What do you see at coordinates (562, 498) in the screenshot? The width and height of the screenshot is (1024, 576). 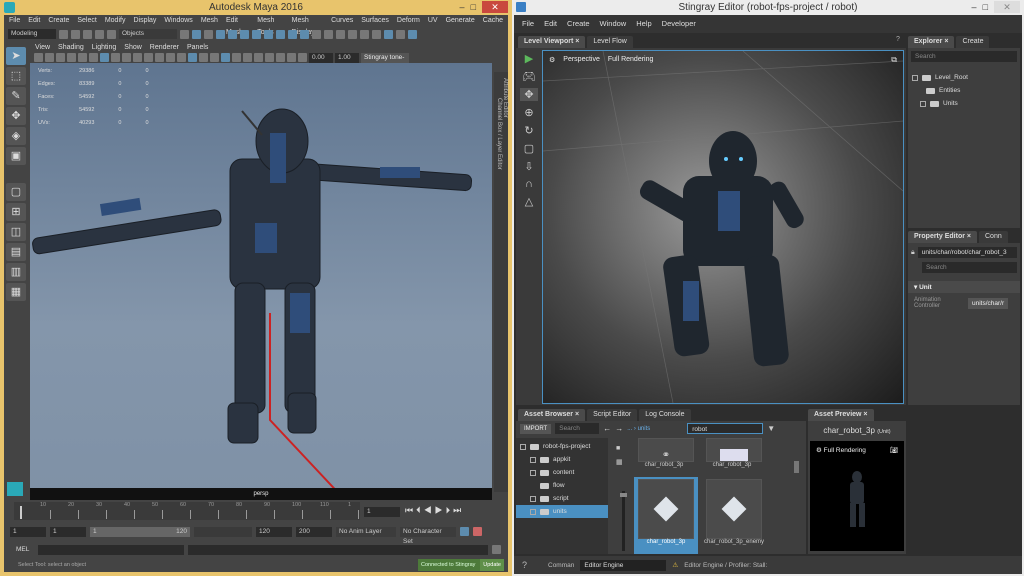 I see `tree-item-script: script` at bounding box center [562, 498].